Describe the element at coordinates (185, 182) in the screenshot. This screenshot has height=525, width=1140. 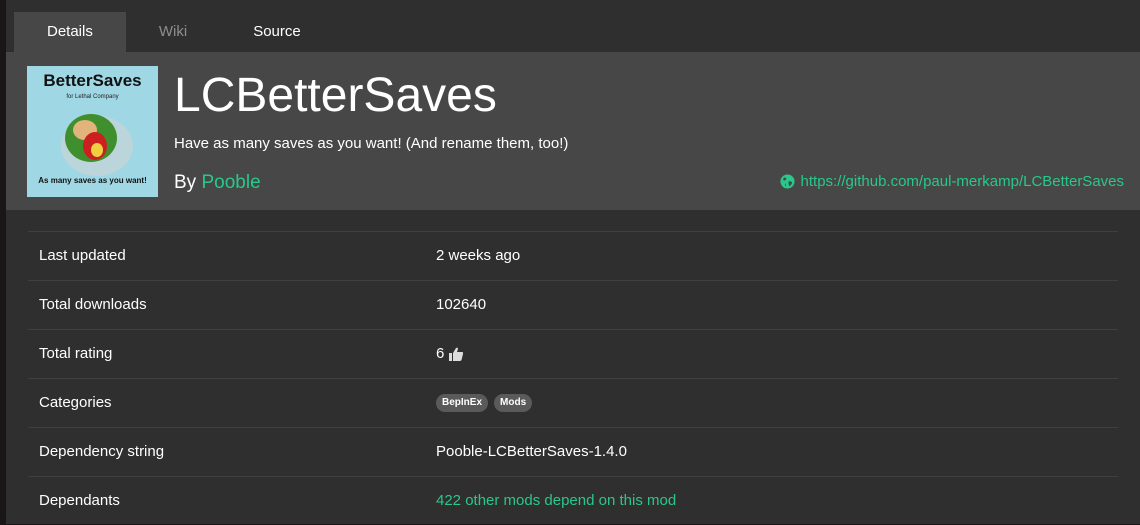
I see `by-label: By` at that location.